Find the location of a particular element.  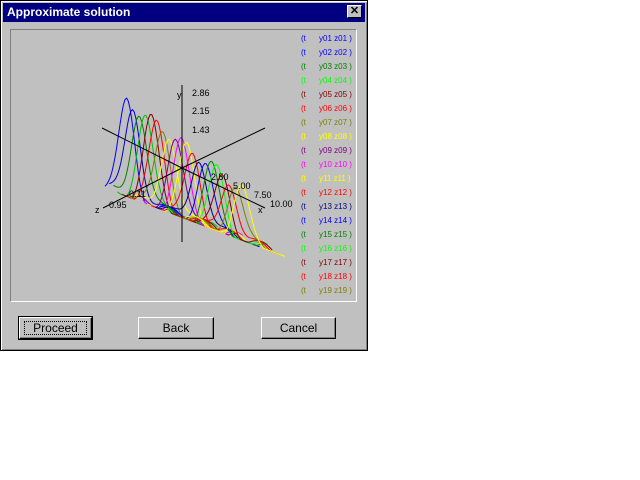

close-icon: ✕ is located at coordinates (354, 11).